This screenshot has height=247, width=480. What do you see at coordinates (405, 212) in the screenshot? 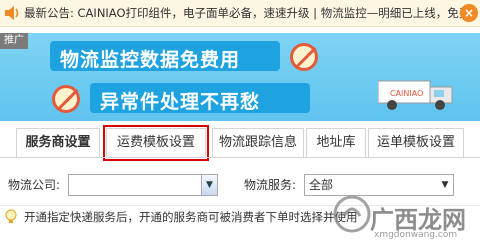
I see `watermark: 广西龙网 xmgdonwang.com` at bounding box center [405, 212].